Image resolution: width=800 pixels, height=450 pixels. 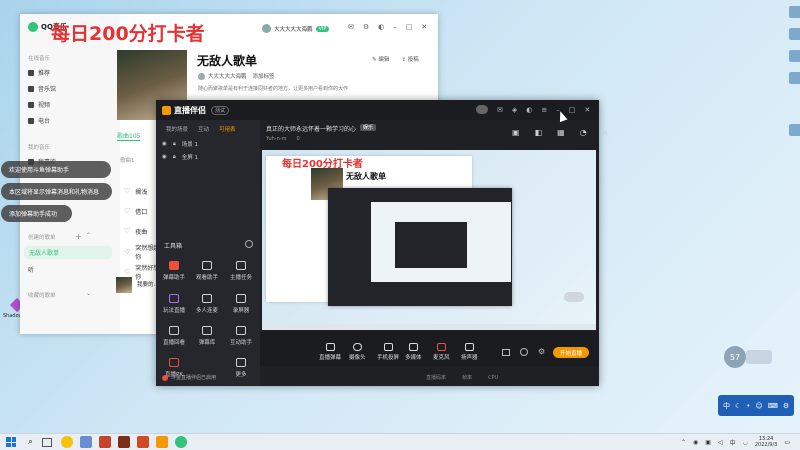 What do you see at coordinates (174, 306) in the screenshot?
I see `tool-play: 玩法直播` at bounding box center [174, 306].